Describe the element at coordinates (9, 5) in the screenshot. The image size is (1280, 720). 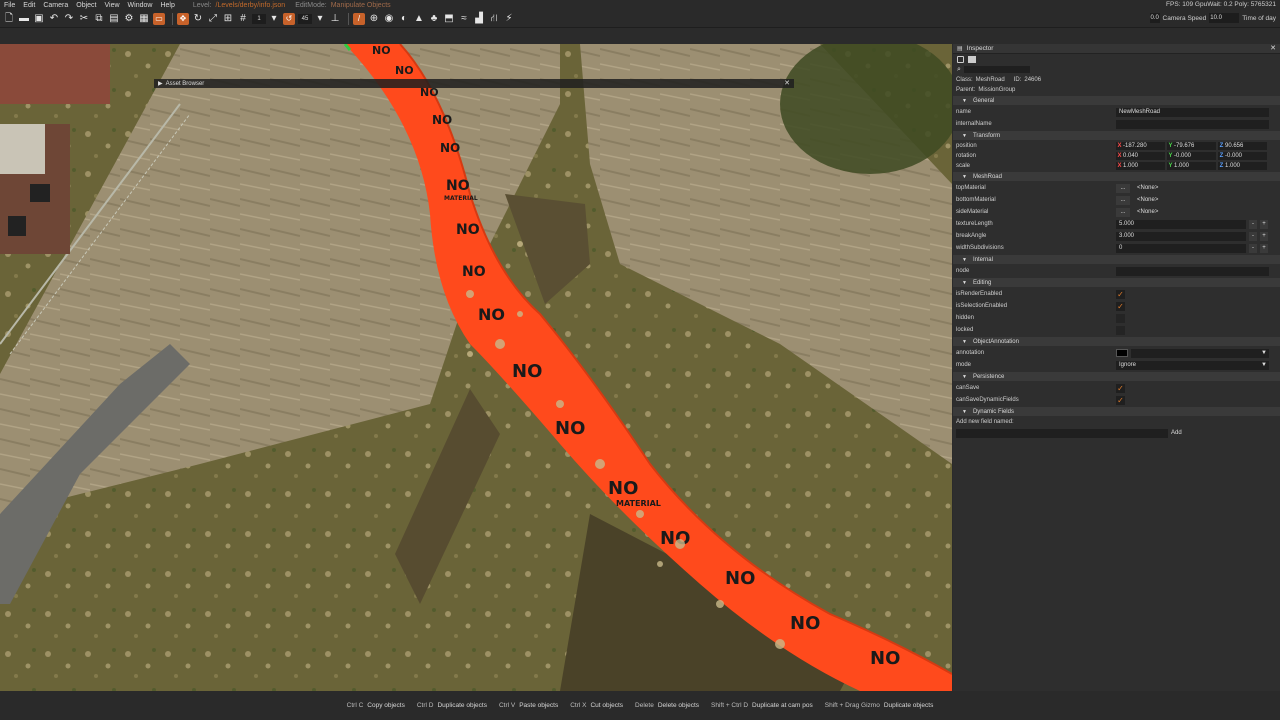
I see `menu-file: File` at that location.